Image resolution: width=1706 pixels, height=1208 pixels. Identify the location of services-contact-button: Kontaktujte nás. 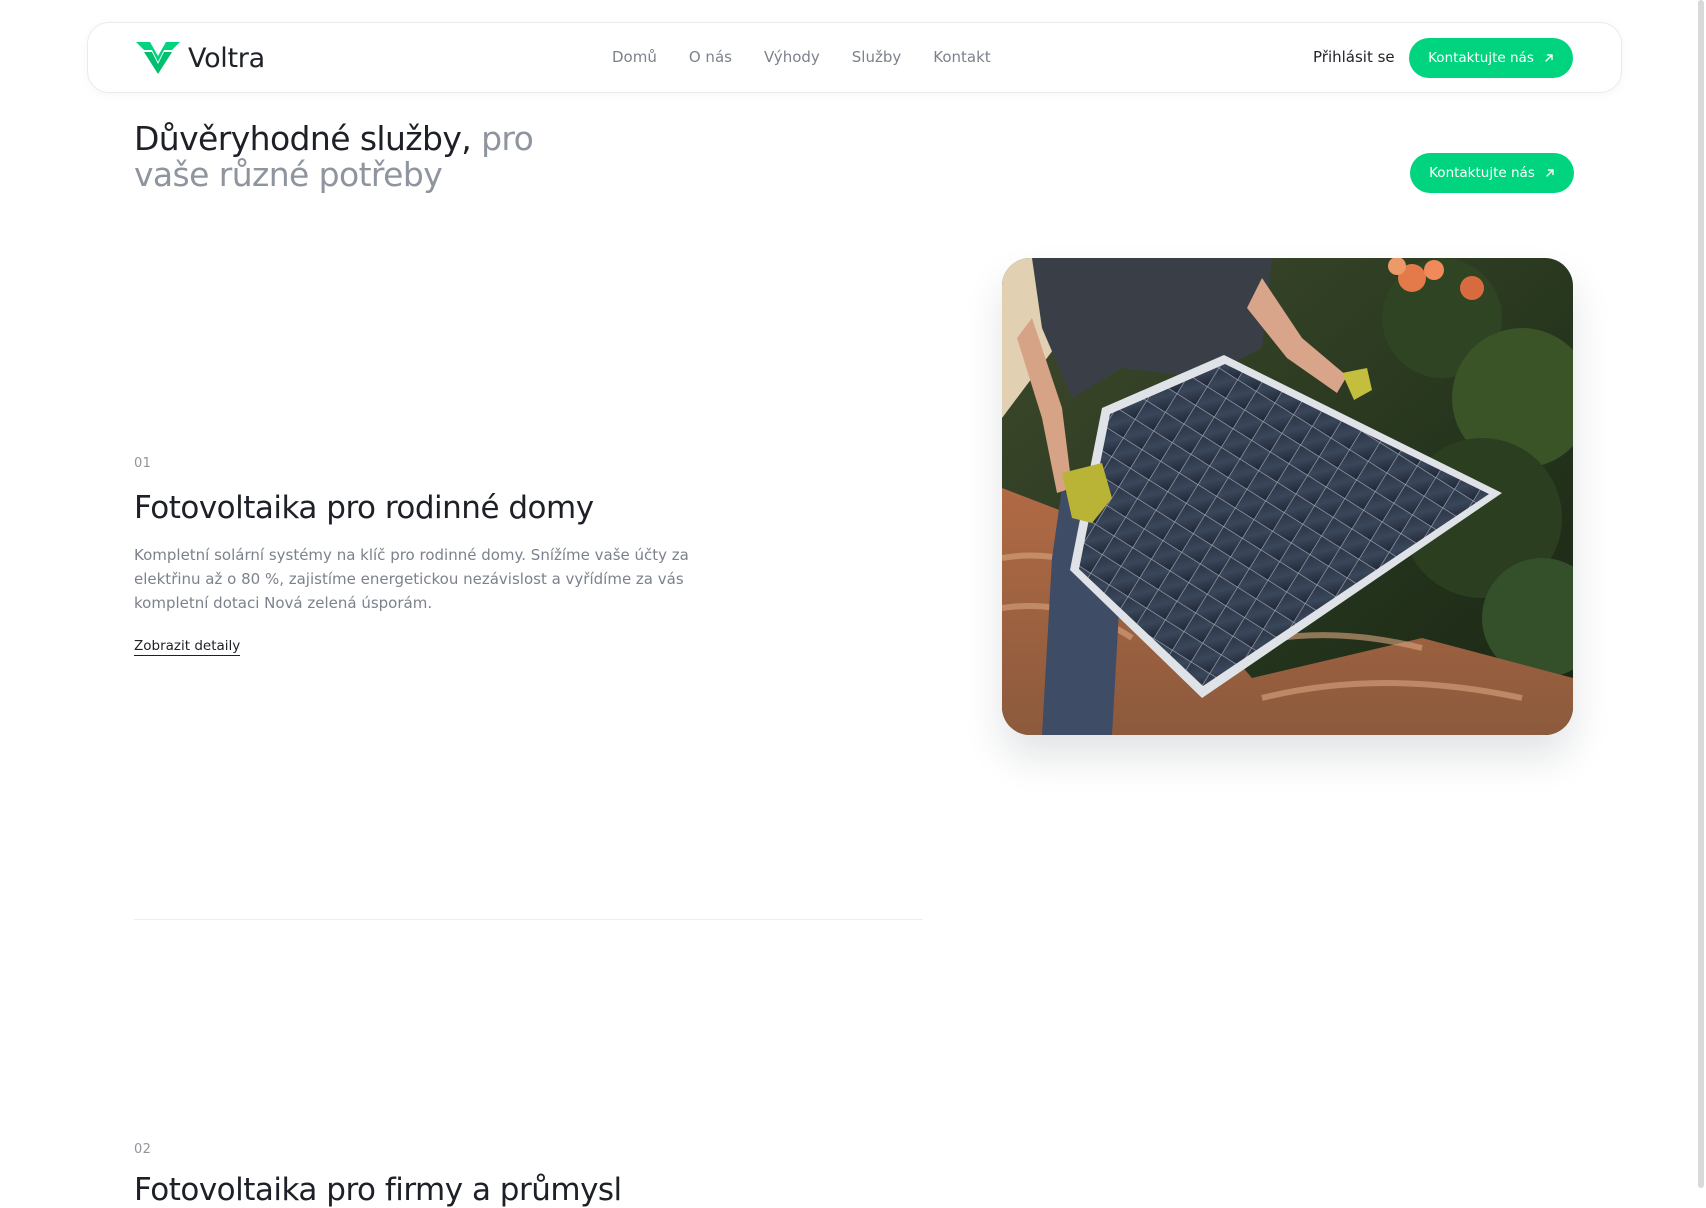
(1492, 173).